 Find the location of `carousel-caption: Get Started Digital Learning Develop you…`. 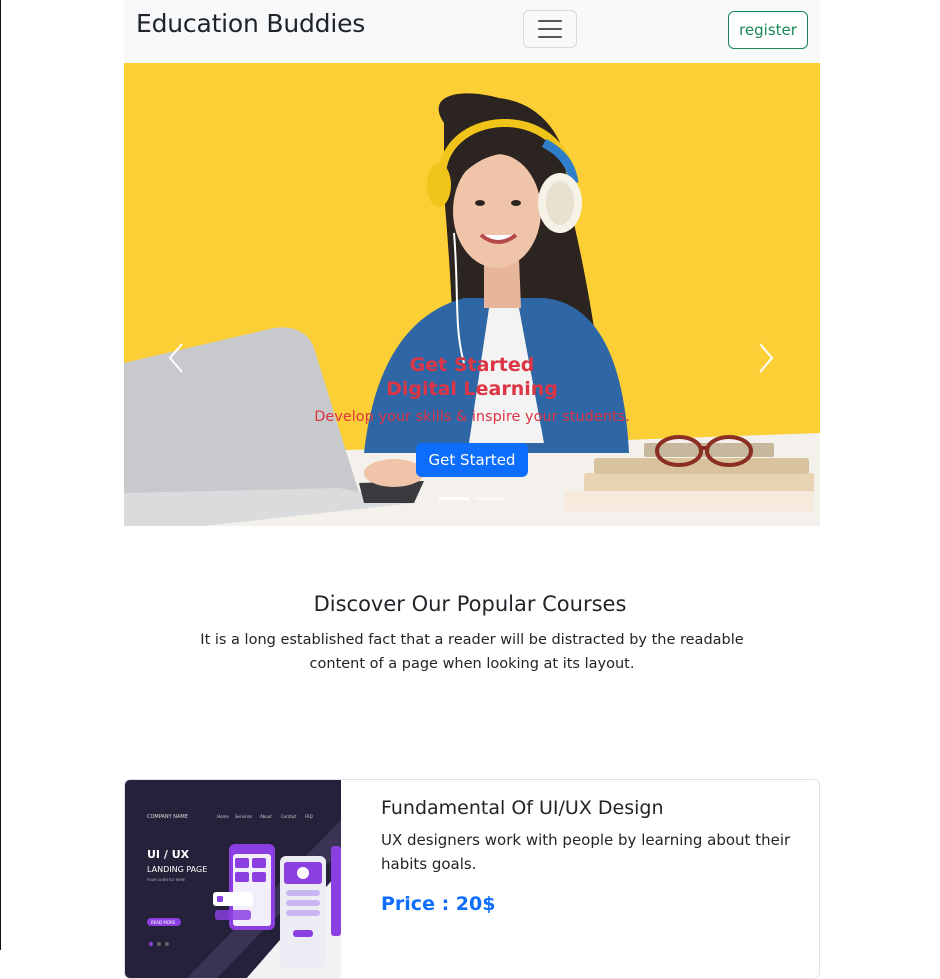

carousel-caption: Get Started Digital Learning Develop you… is located at coordinates (472, 415).